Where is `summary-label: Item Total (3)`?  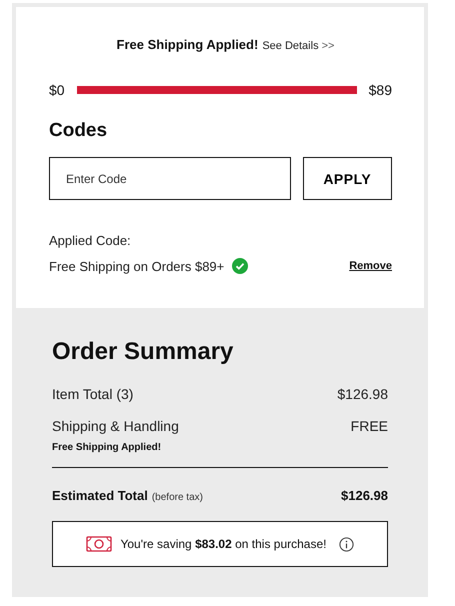 summary-label: Item Total (3) is located at coordinates (93, 394).